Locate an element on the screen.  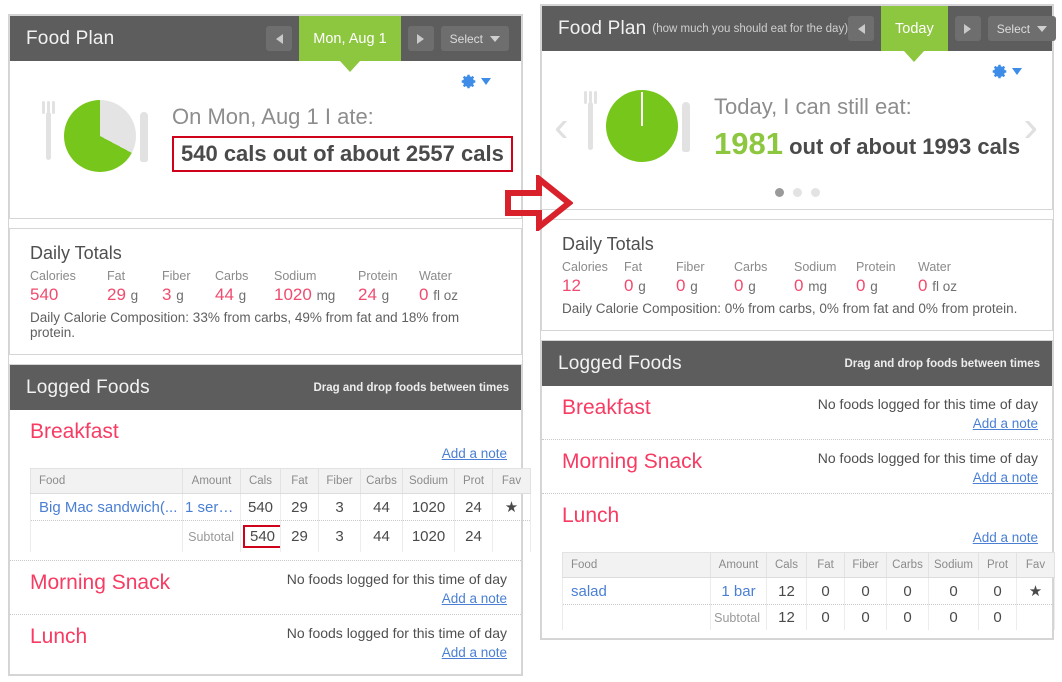
left-current-date-label: Mon, Aug 1 is located at coordinates (350, 38).